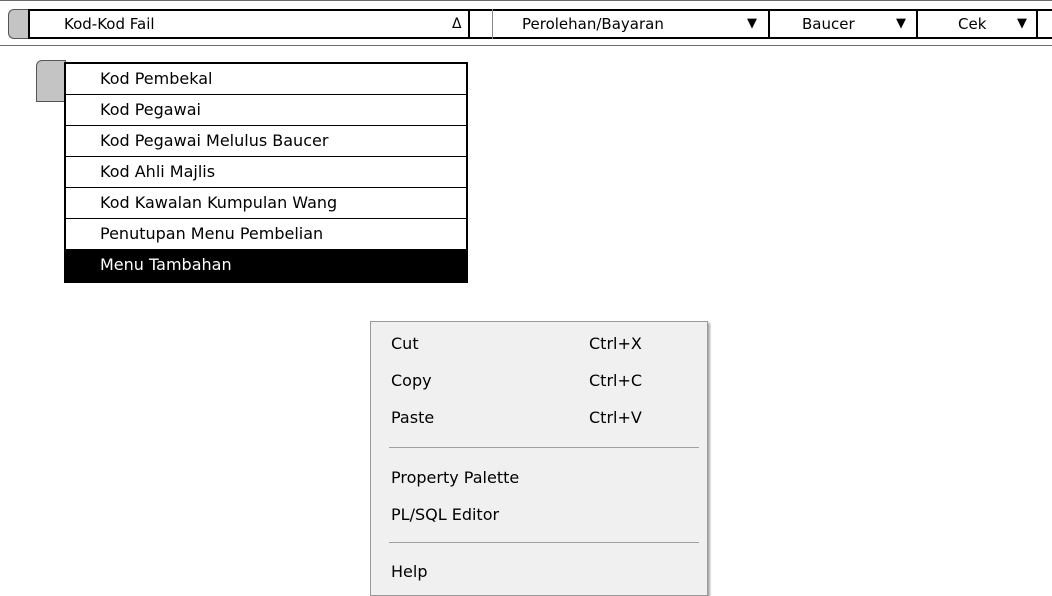 This screenshot has height=596, width=1052. What do you see at coordinates (457, 24) in the screenshot?
I see `triangle-up-icon: Δ` at bounding box center [457, 24].